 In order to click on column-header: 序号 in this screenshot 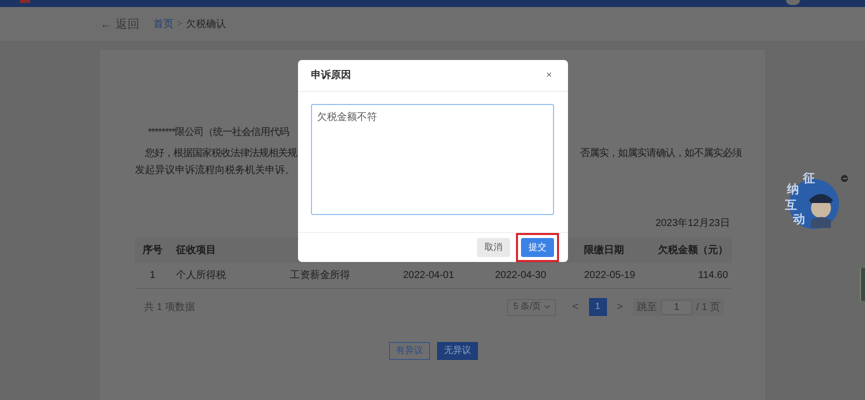, I will do `click(152, 250)`.